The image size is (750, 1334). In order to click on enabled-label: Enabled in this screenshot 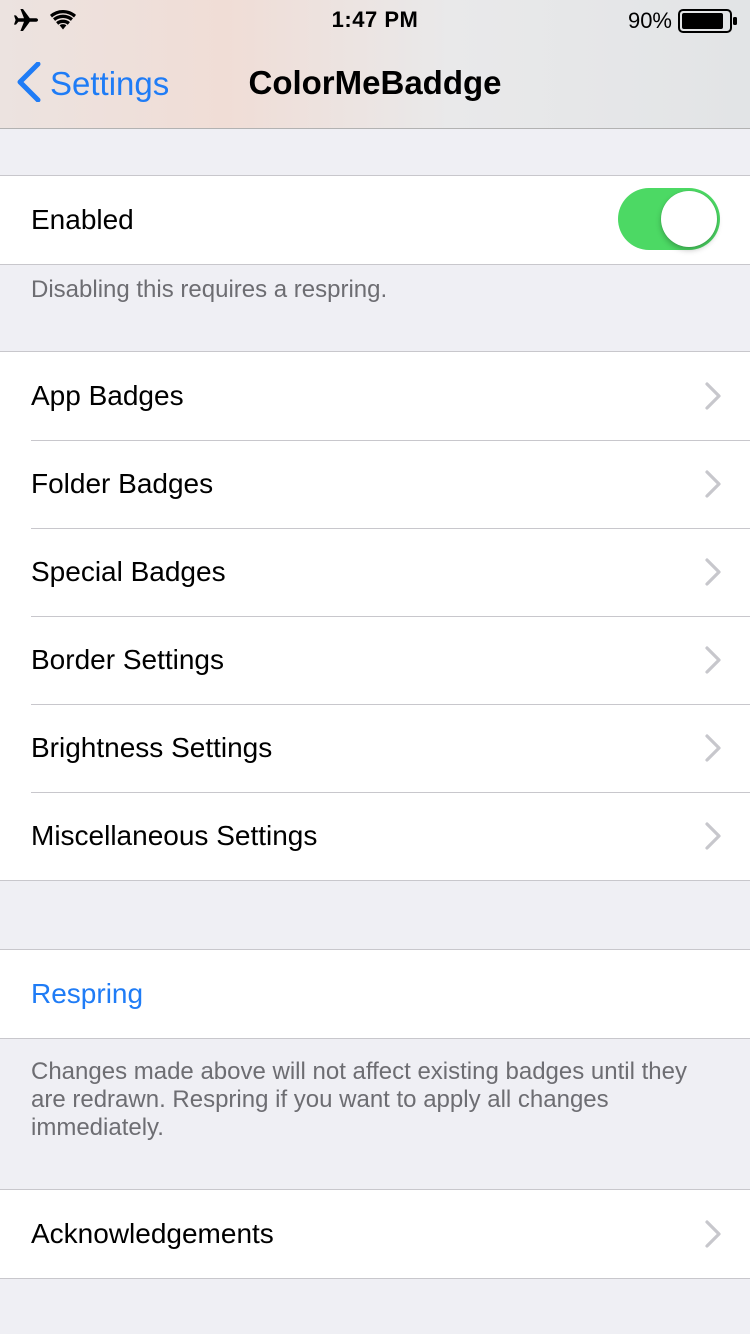, I will do `click(82, 219)`.